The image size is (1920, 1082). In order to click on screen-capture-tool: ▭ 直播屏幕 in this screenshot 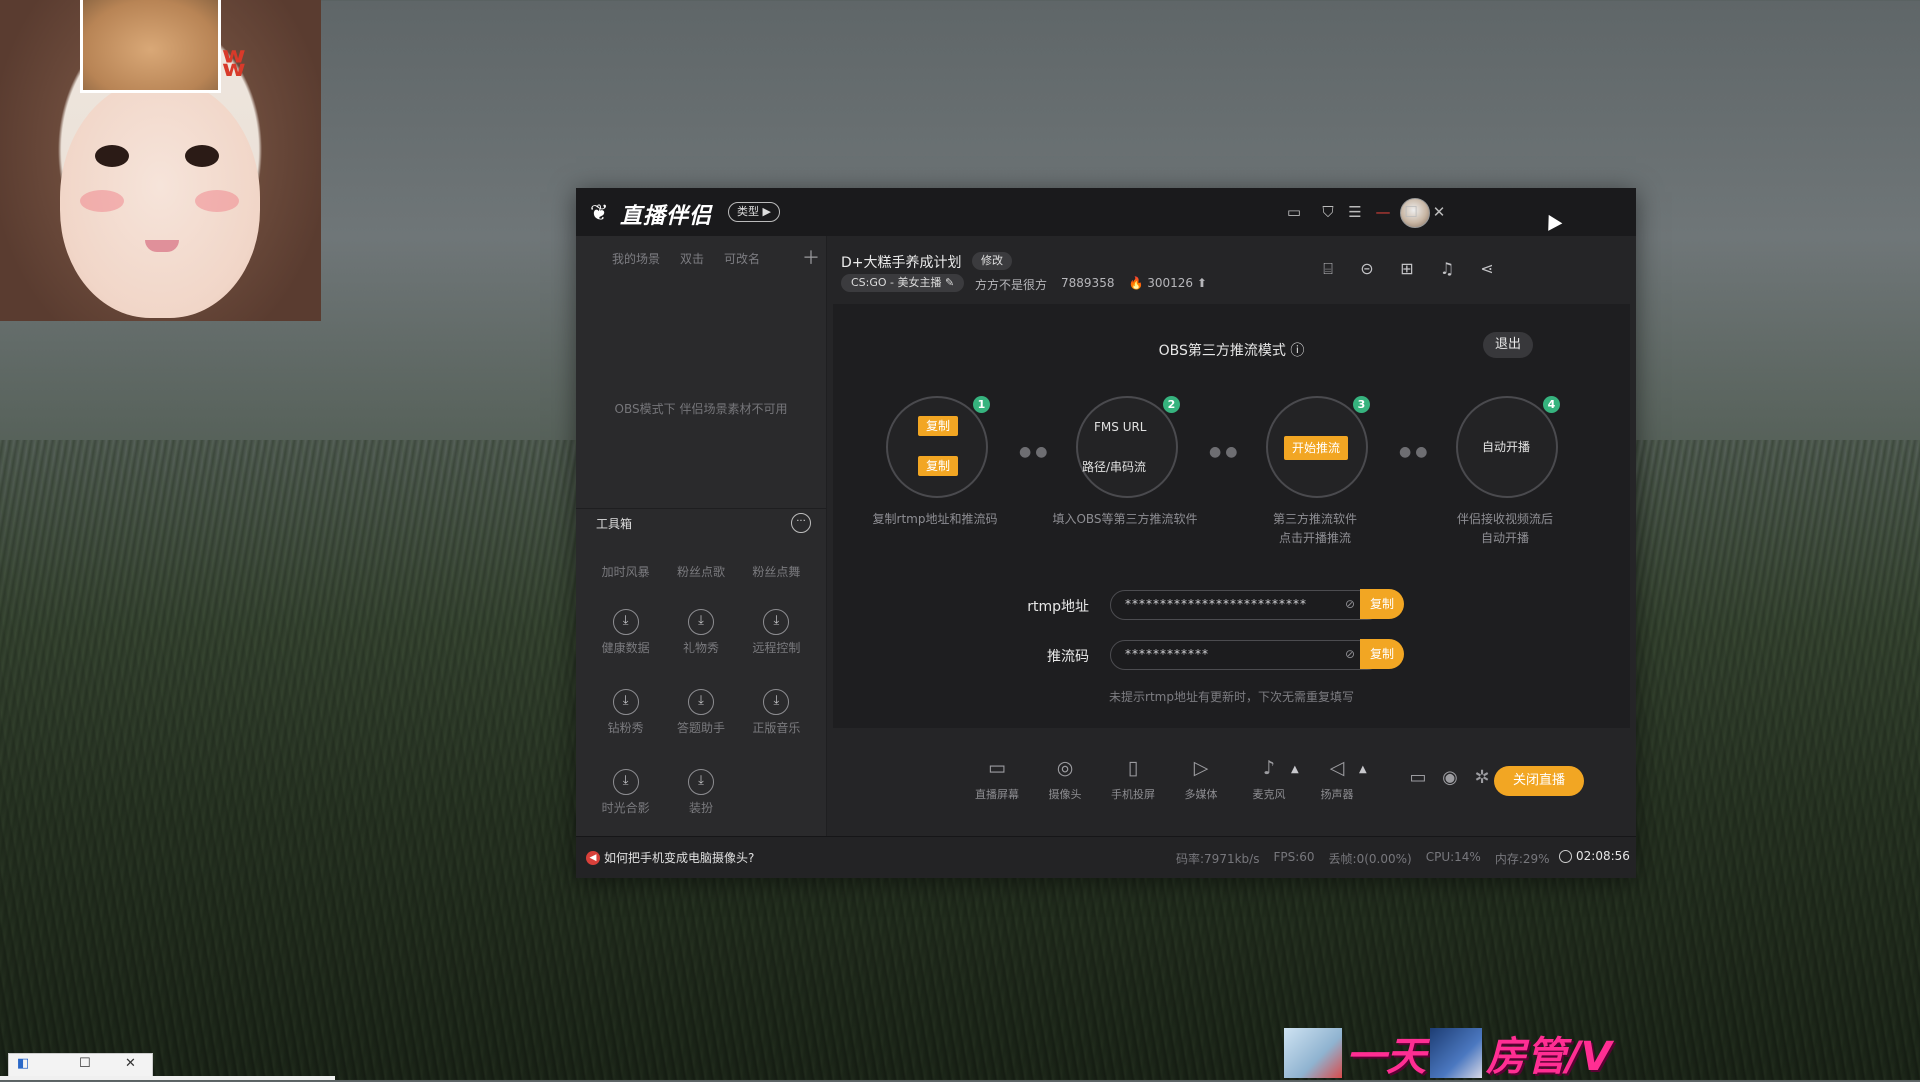, I will do `click(997, 779)`.